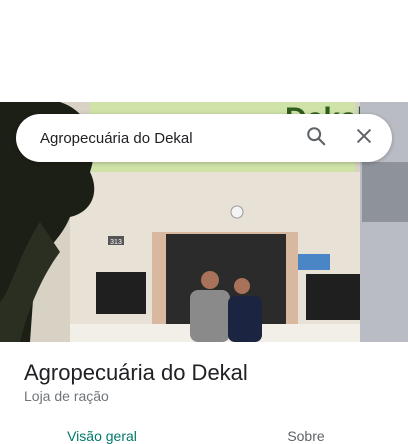 The image size is (408, 444). What do you see at coordinates (116, 242) in the screenshot?
I see `house-number: 313` at bounding box center [116, 242].